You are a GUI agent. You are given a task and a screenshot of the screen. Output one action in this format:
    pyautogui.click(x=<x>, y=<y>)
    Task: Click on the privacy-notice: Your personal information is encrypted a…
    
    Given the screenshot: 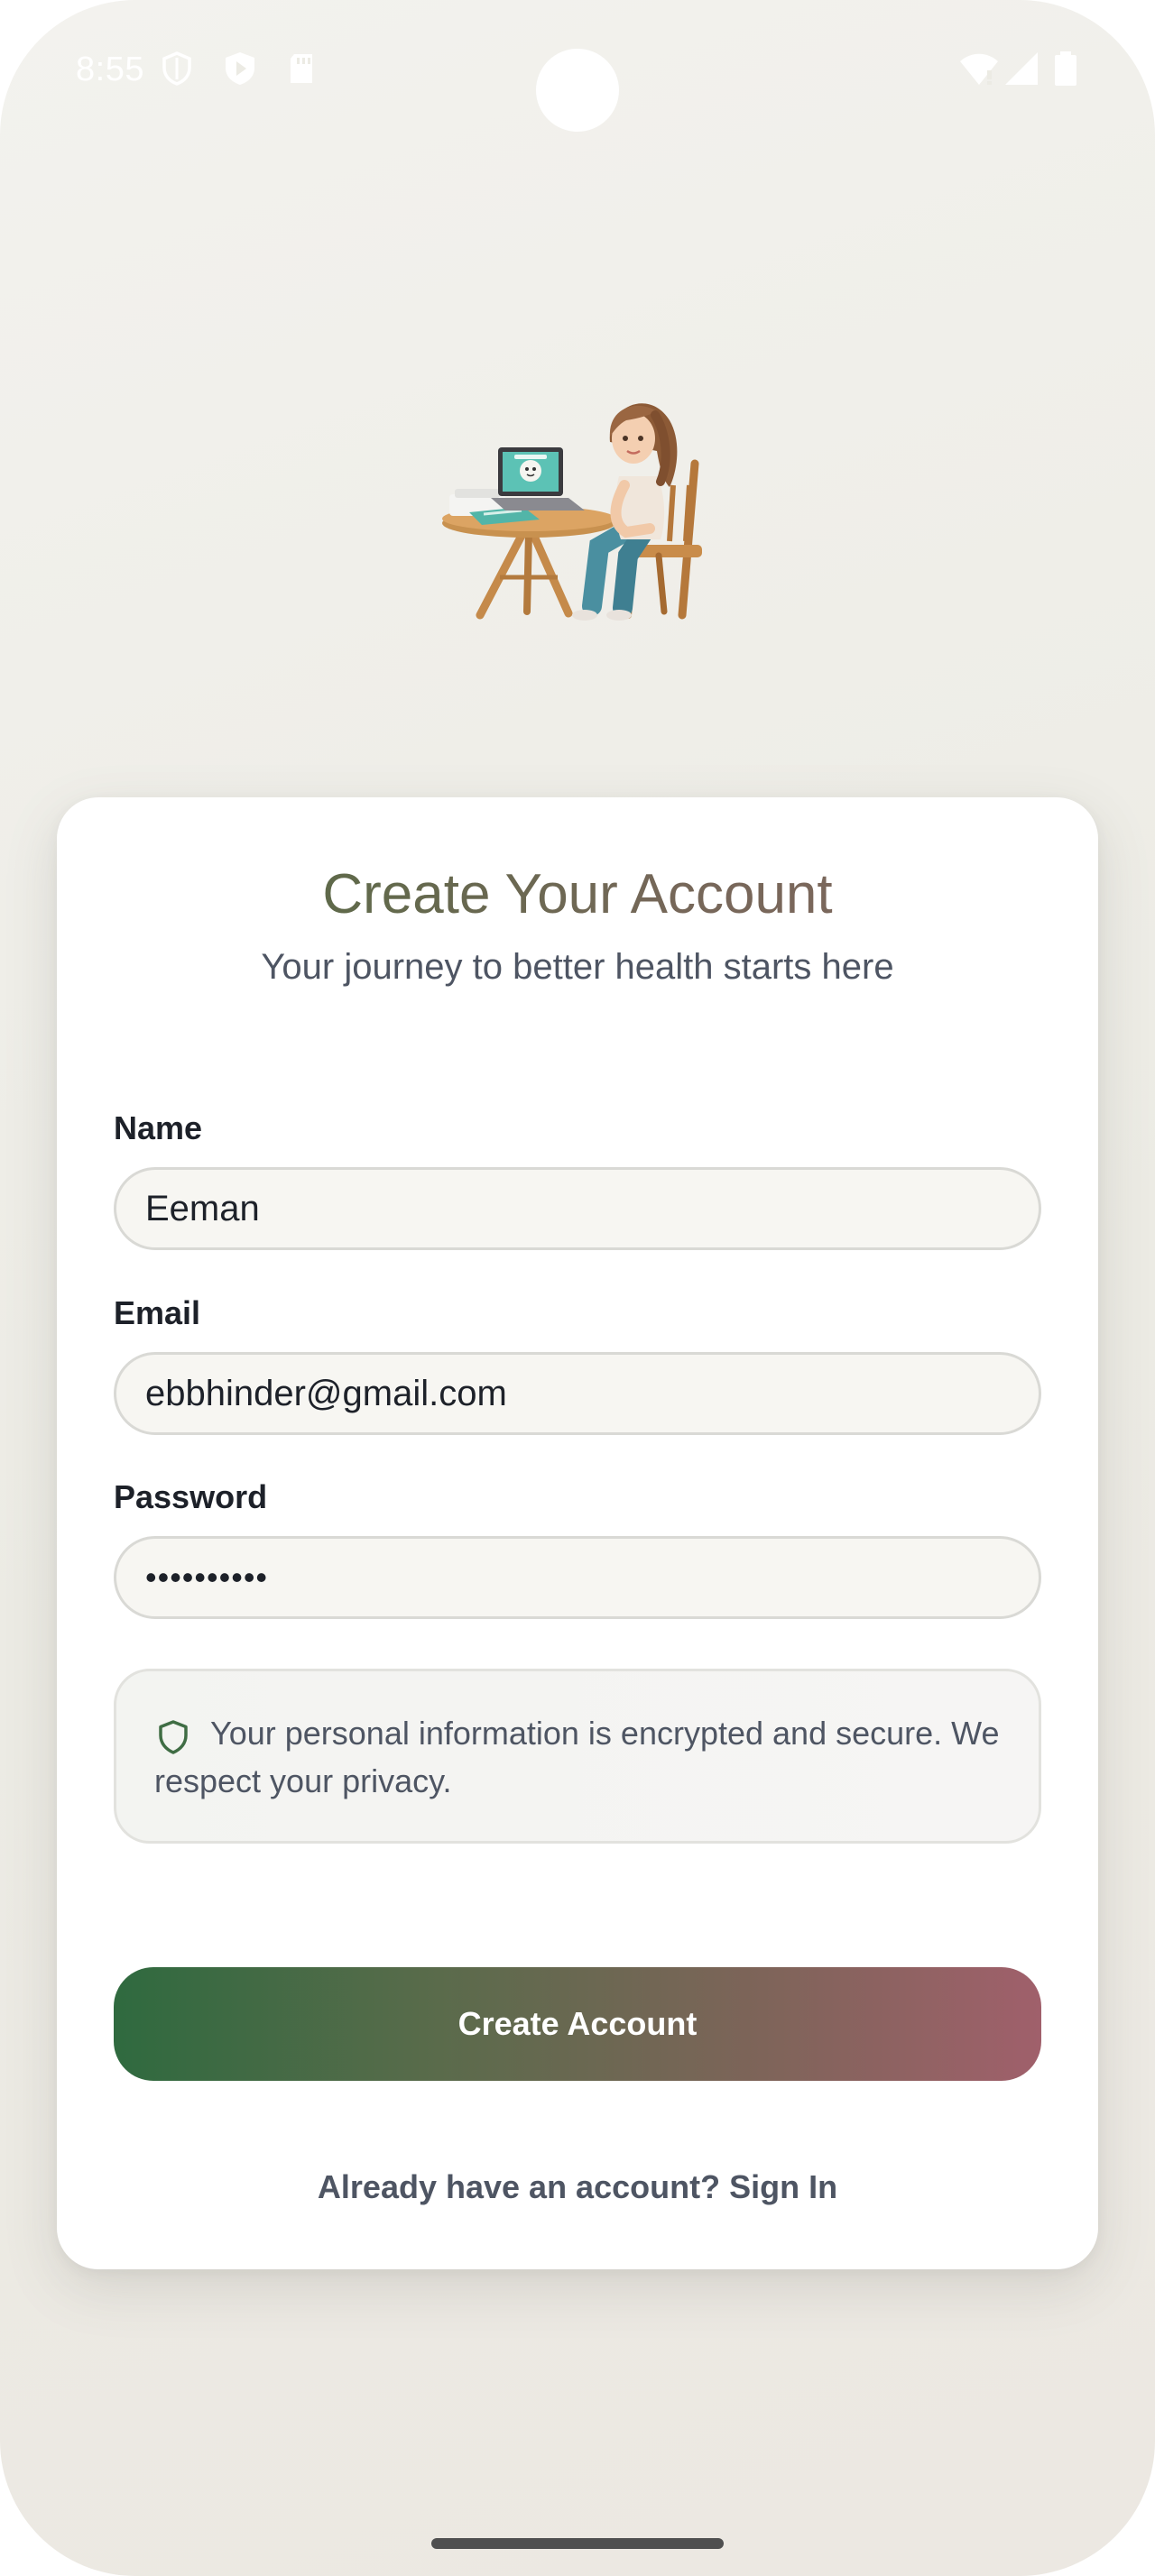 What is the action you would take?
    pyautogui.click(x=577, y=1756)
    